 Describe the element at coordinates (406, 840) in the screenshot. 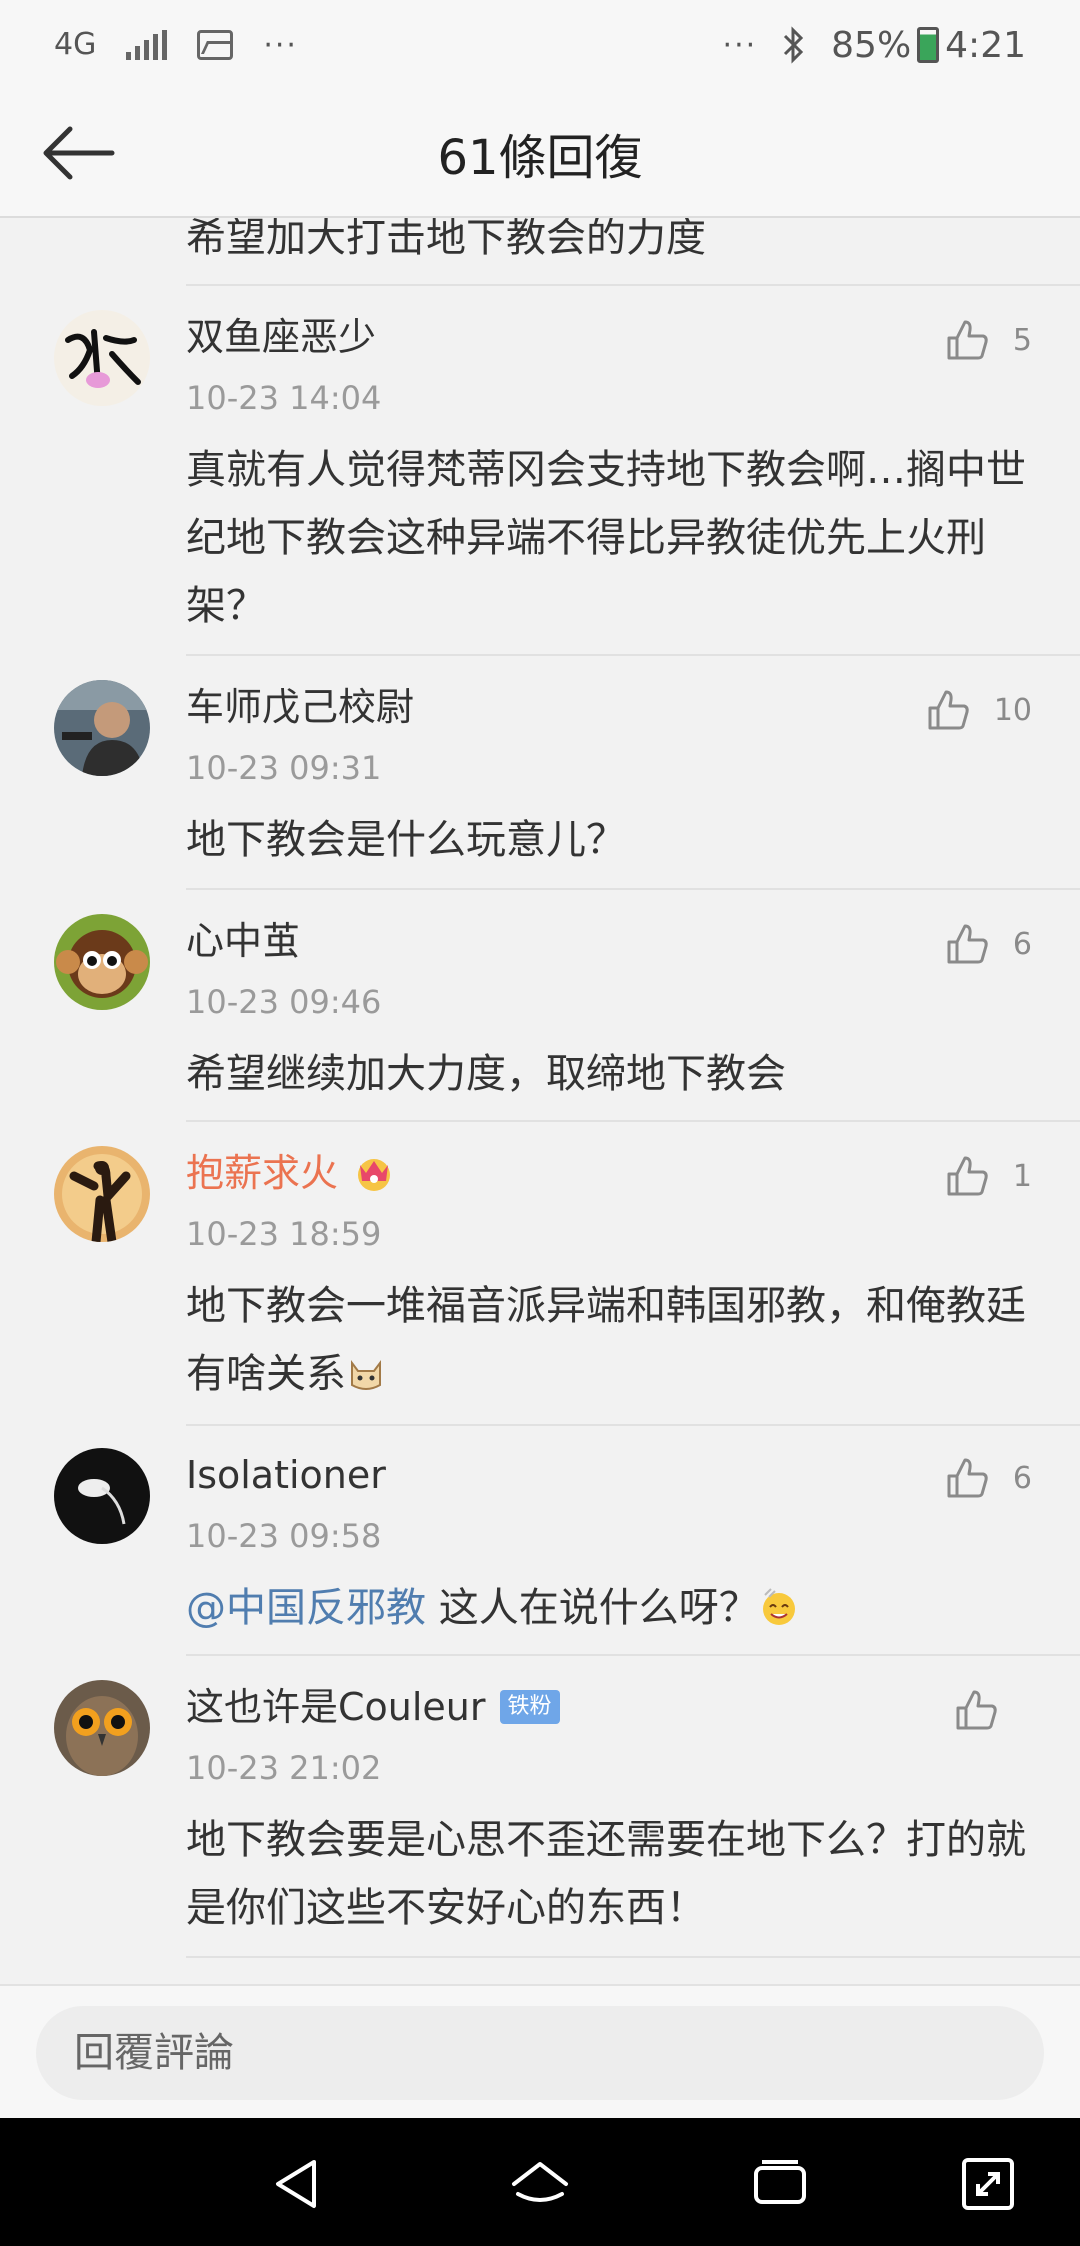

I see `comment-text: 地下教会是什么玩意儿？` at that location.